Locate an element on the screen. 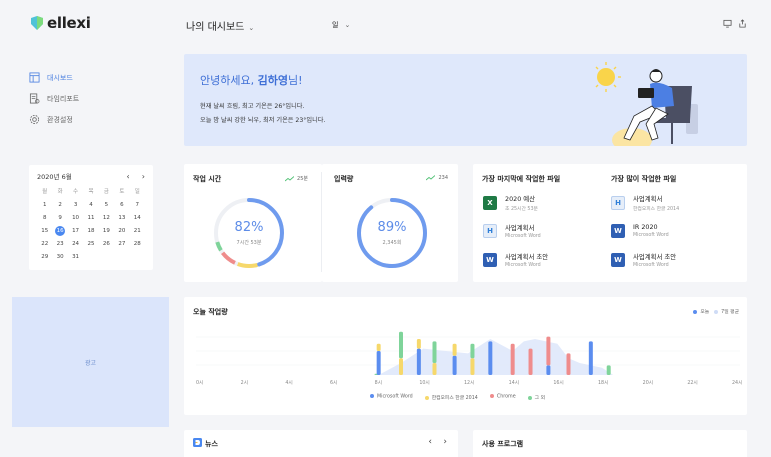 Image resolution: width=771 pixels, height=457 pixels. programs-title: 사용 프로그램 is located at coordinates (503, 444).